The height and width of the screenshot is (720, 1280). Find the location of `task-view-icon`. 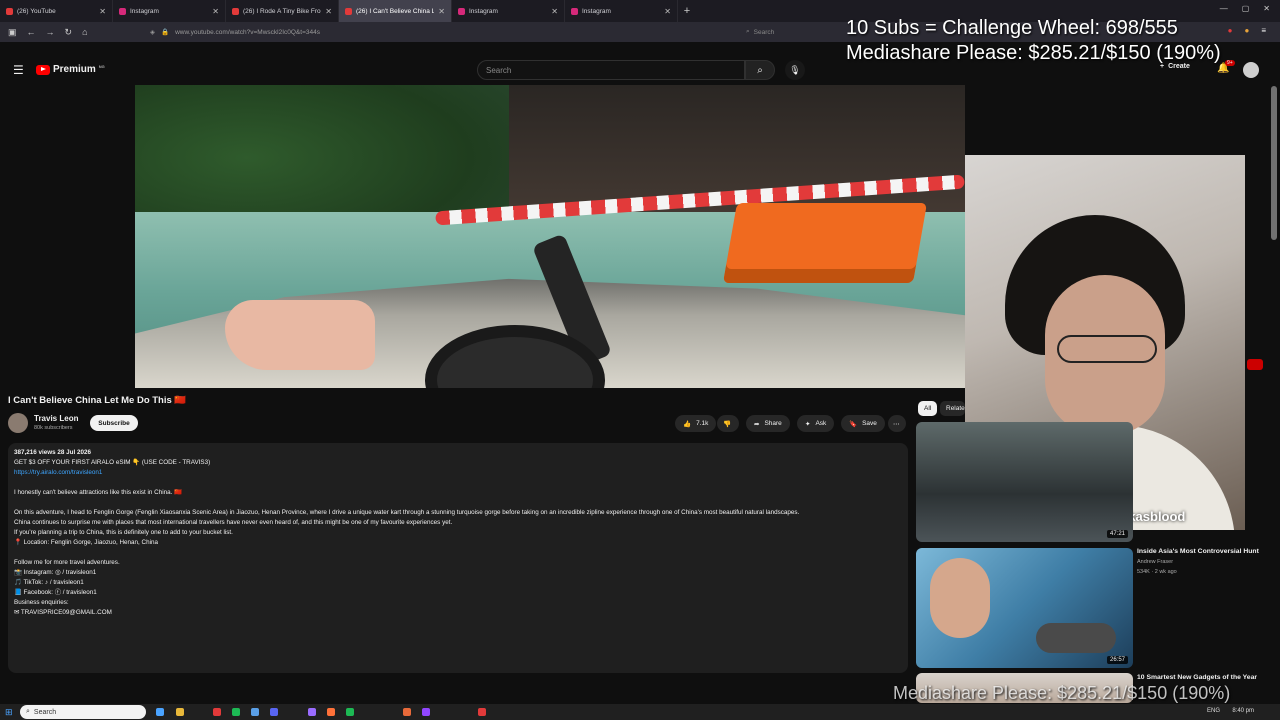

task-view-icon is located at coordinates (160, 712).